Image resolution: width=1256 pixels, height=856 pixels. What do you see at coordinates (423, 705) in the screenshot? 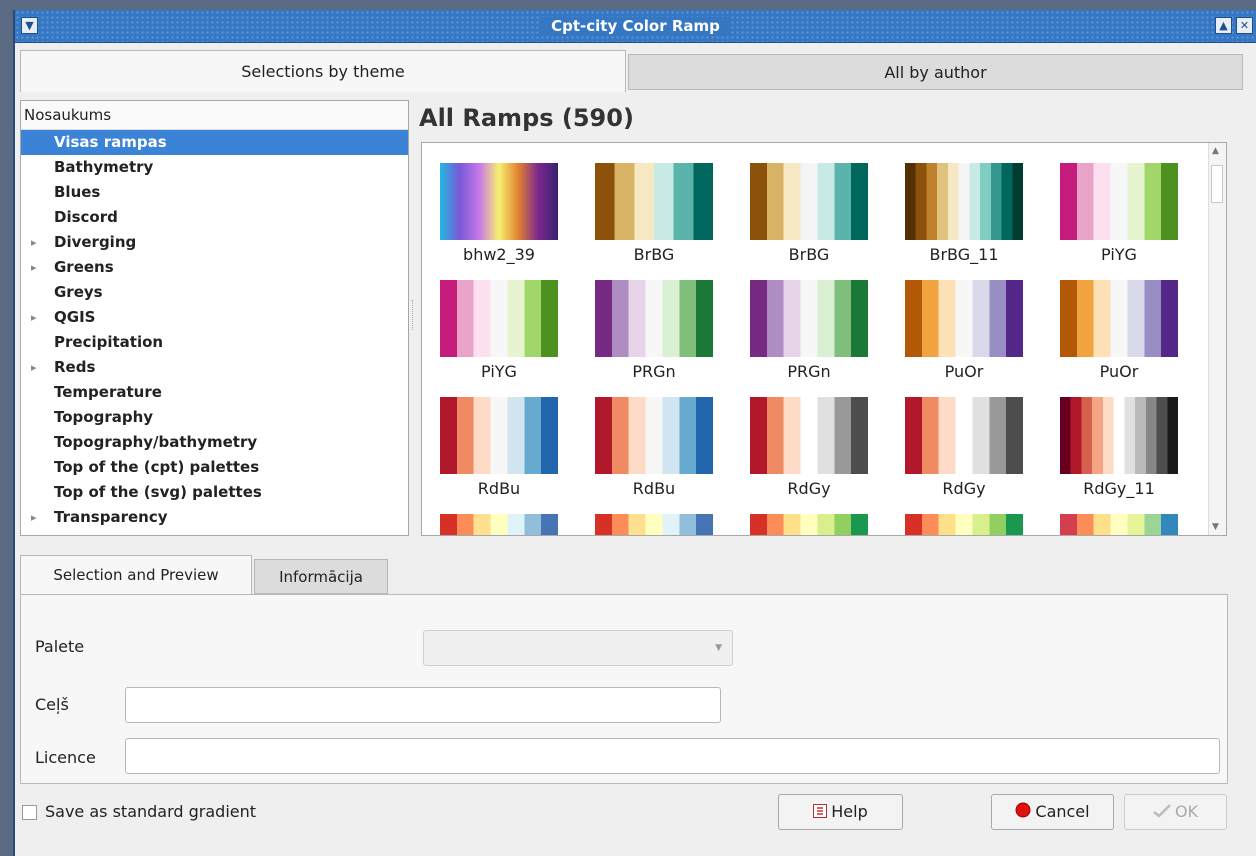
I see `path-field` at bounding box center [423, 705].